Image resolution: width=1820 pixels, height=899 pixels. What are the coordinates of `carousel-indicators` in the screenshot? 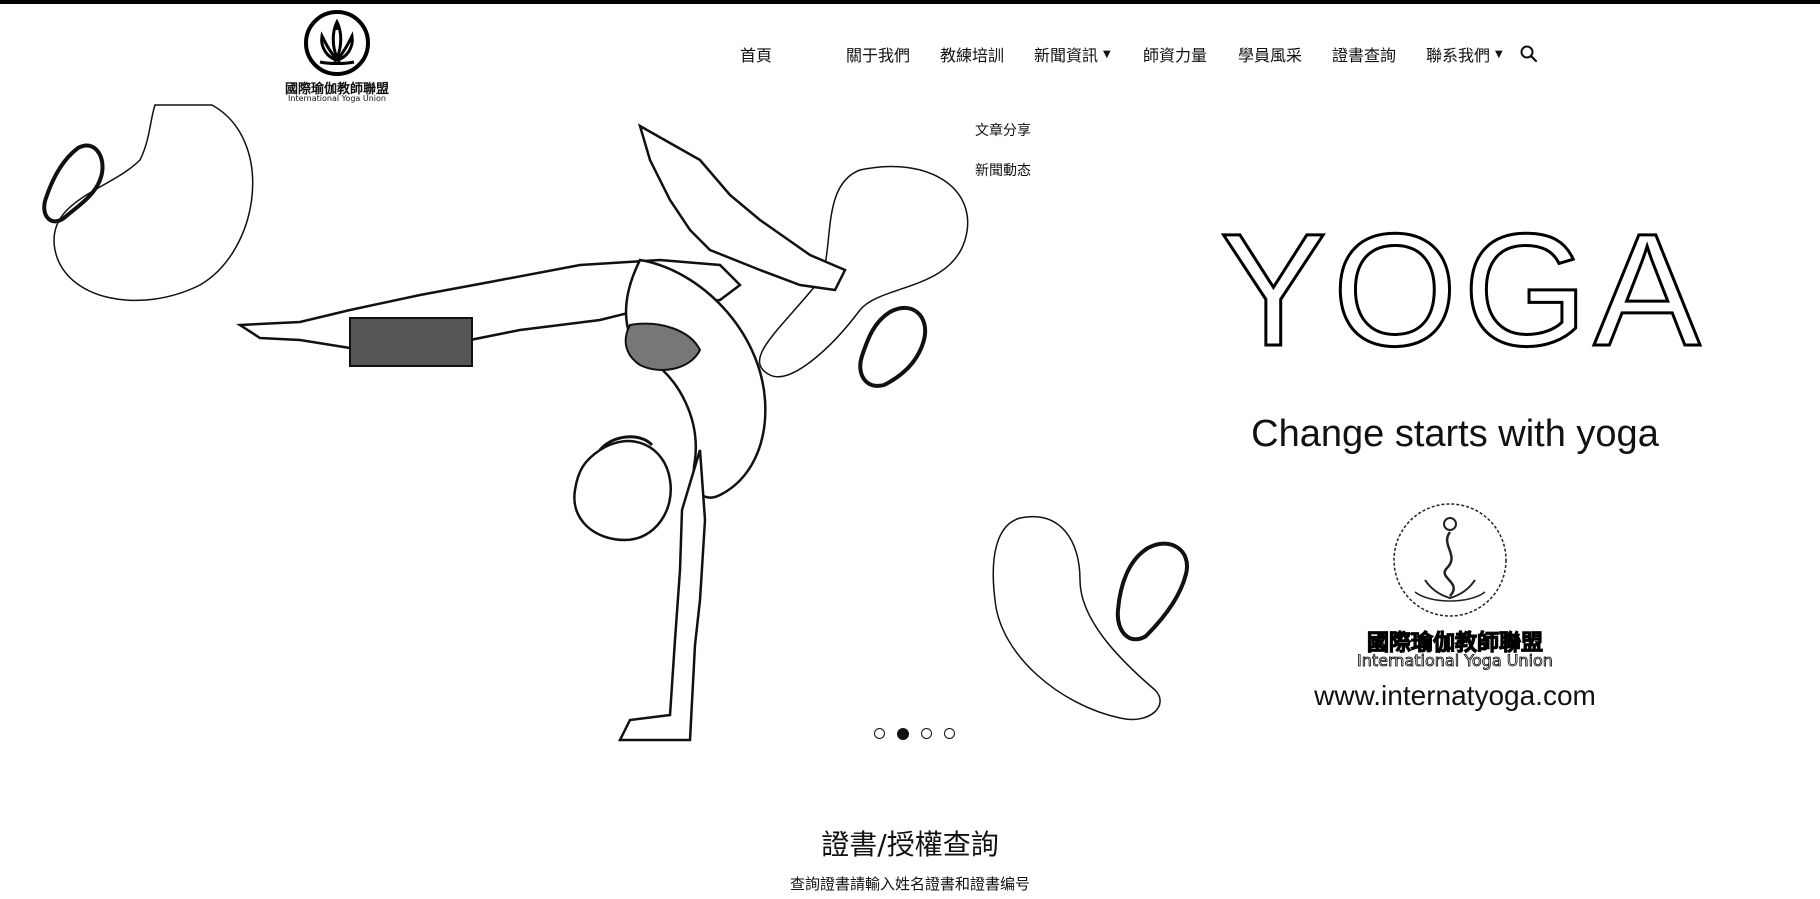 It's located at (914, 734).